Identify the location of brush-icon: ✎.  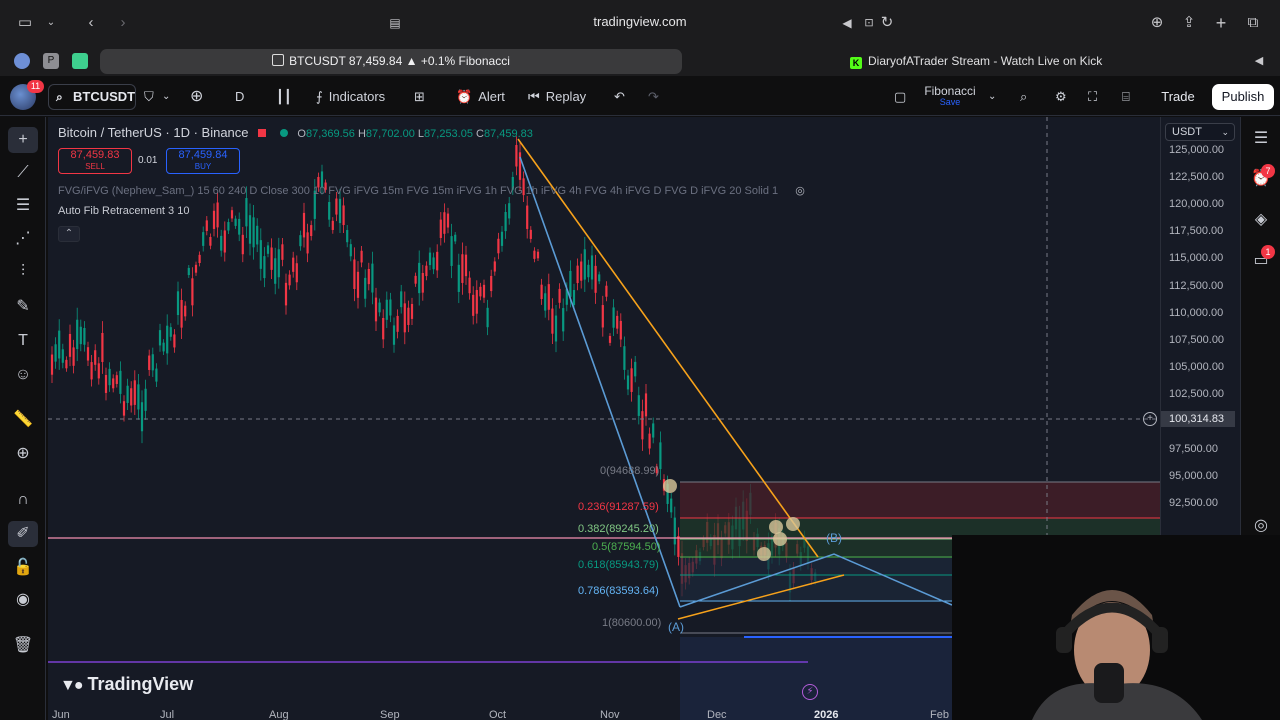
(23, 307).